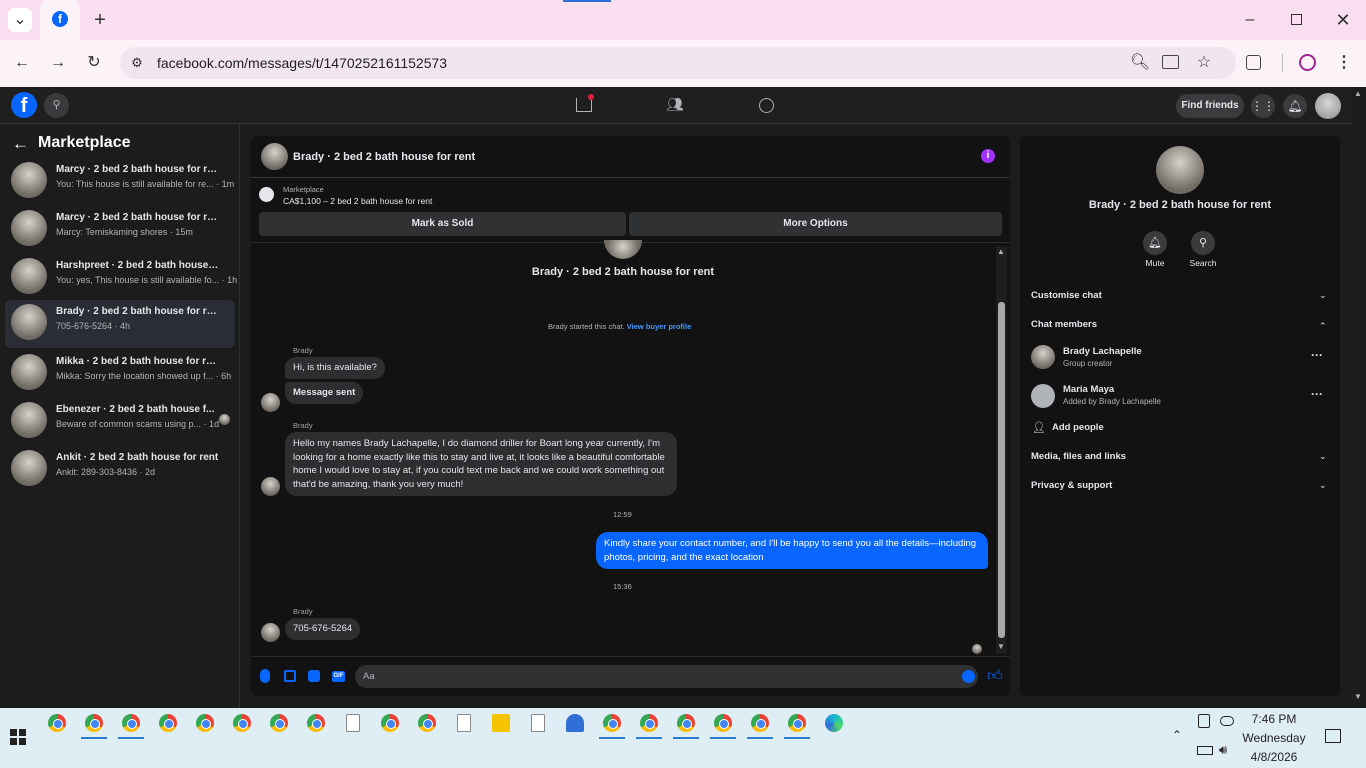 The height and width of the screenshot is (768, 1366). Describe the element at coordinates (20, 144) in the screenshot. I see `back-arrow-icon: ←` at that location.